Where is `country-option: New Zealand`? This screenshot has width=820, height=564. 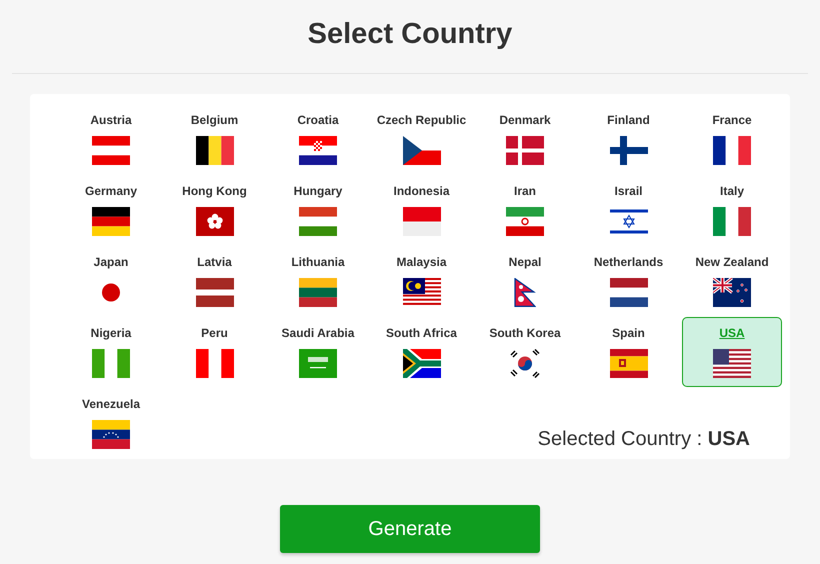 country-option: New Zealand is located at coordinates (732, 281).